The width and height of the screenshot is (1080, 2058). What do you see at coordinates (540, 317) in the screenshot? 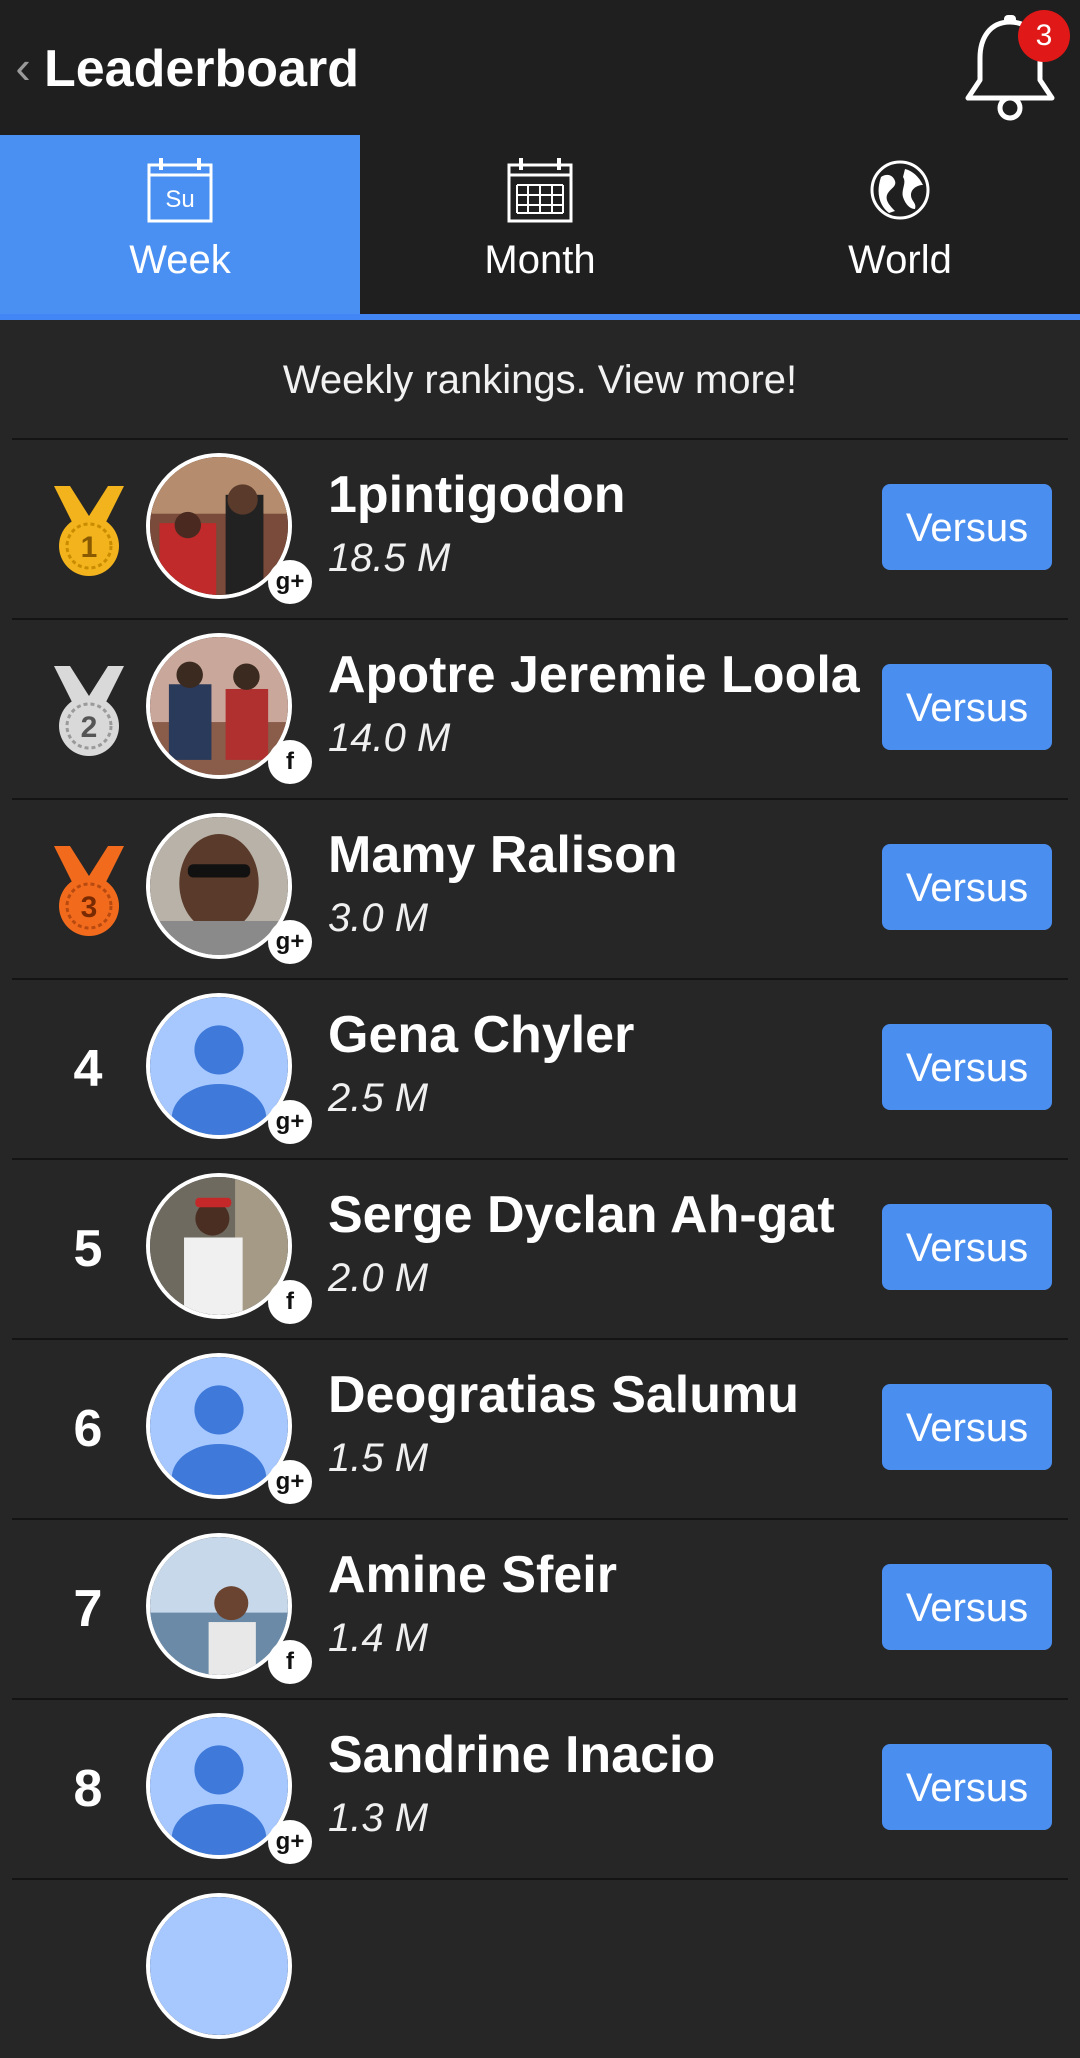
I see `tabs-underline` at bounding box center [540, 317].